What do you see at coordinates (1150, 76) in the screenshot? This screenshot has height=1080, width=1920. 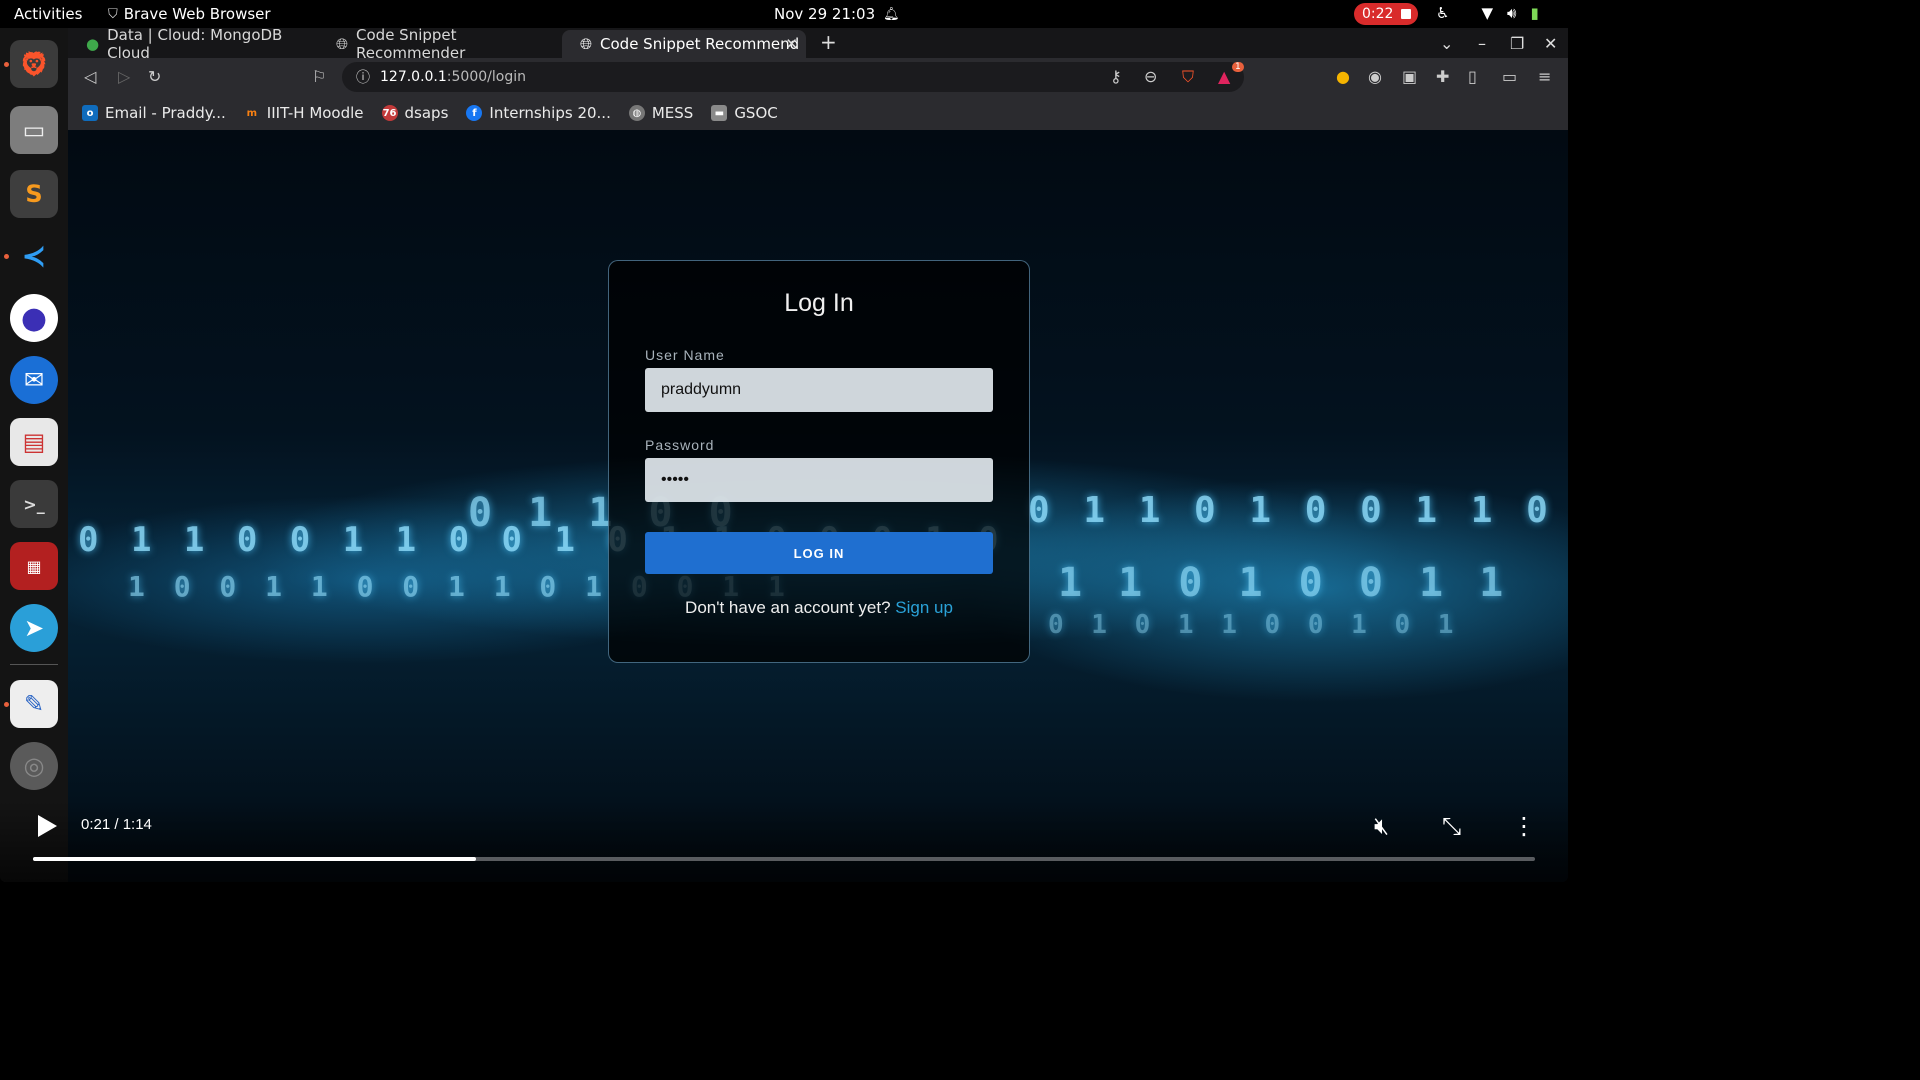 I see `zoom-out-icon: ⊖` at bounding box center [1150, 76].